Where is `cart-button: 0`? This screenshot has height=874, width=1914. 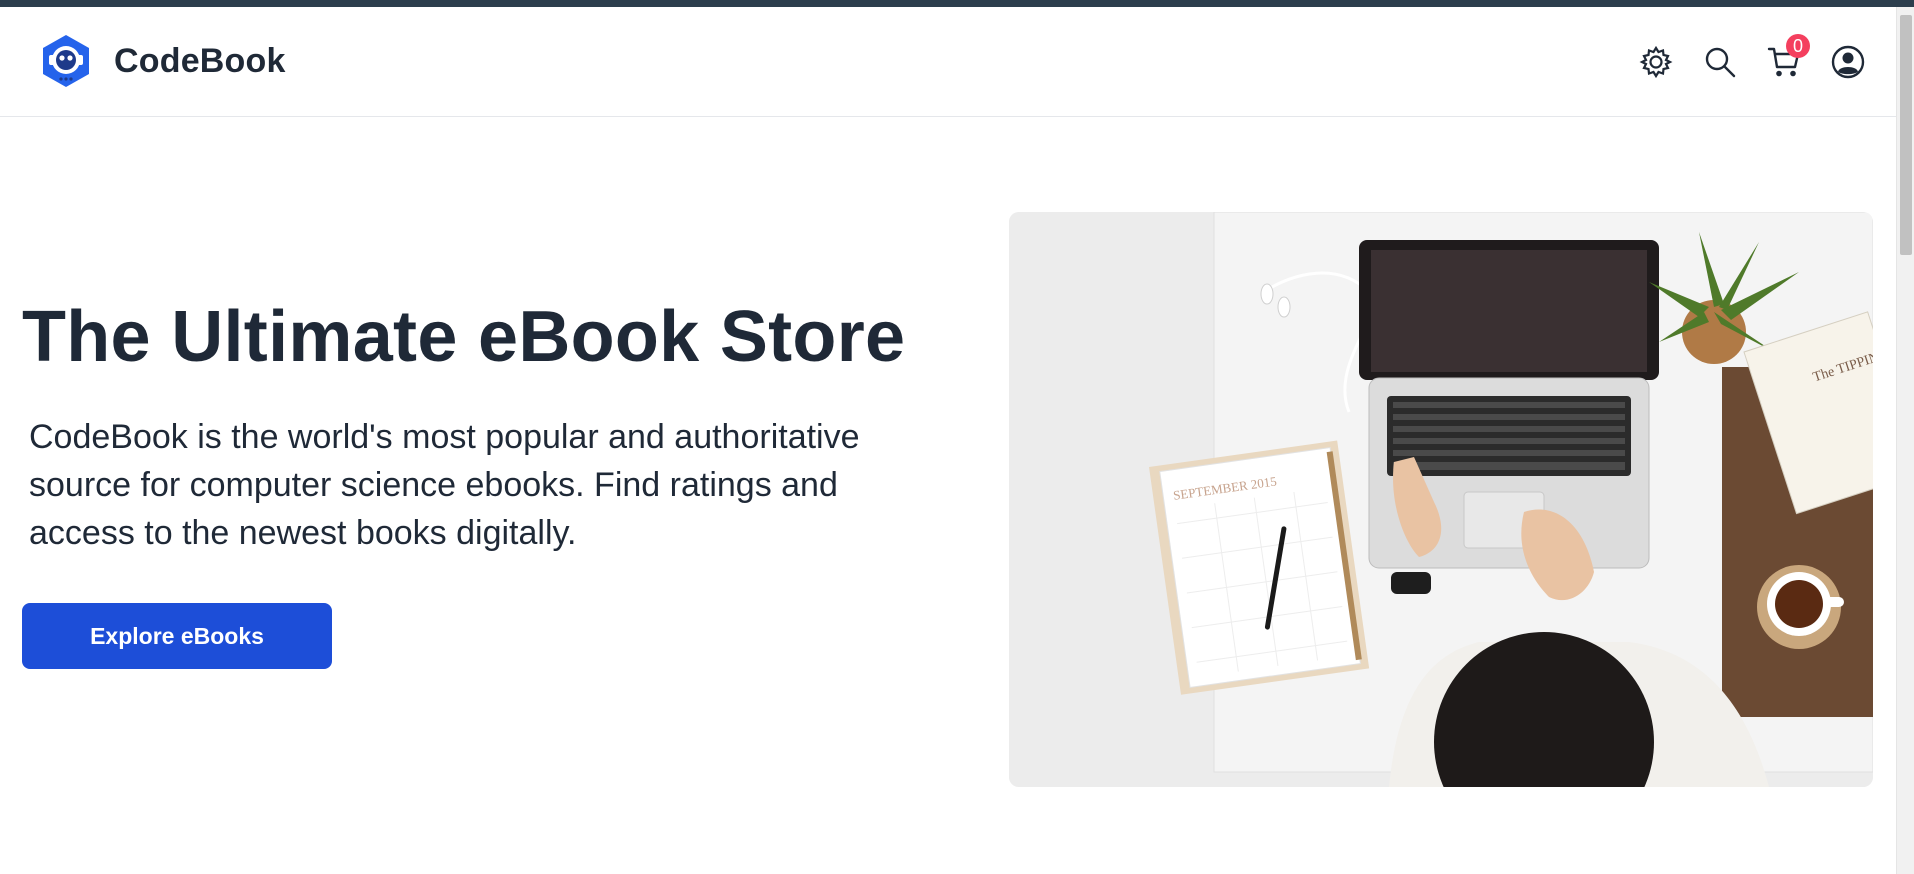 cart-button: 0 is located at coordinates (1788, 57).